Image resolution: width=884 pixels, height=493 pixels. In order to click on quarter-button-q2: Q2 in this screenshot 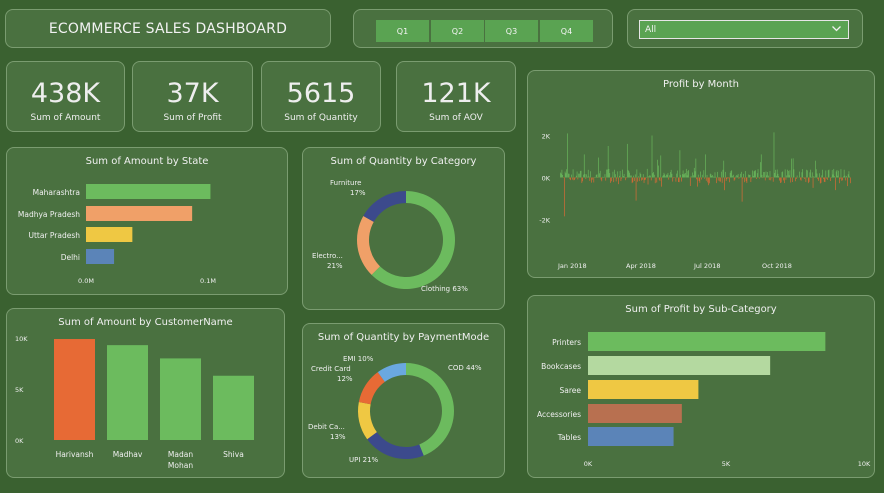, I will do `click(457, 31)`.